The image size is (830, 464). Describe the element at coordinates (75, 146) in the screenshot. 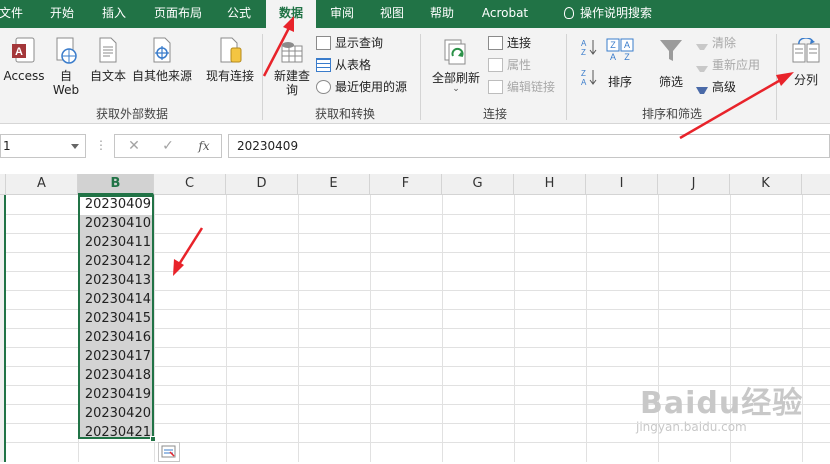

I see `name-box-dropdown-icon` at that location.